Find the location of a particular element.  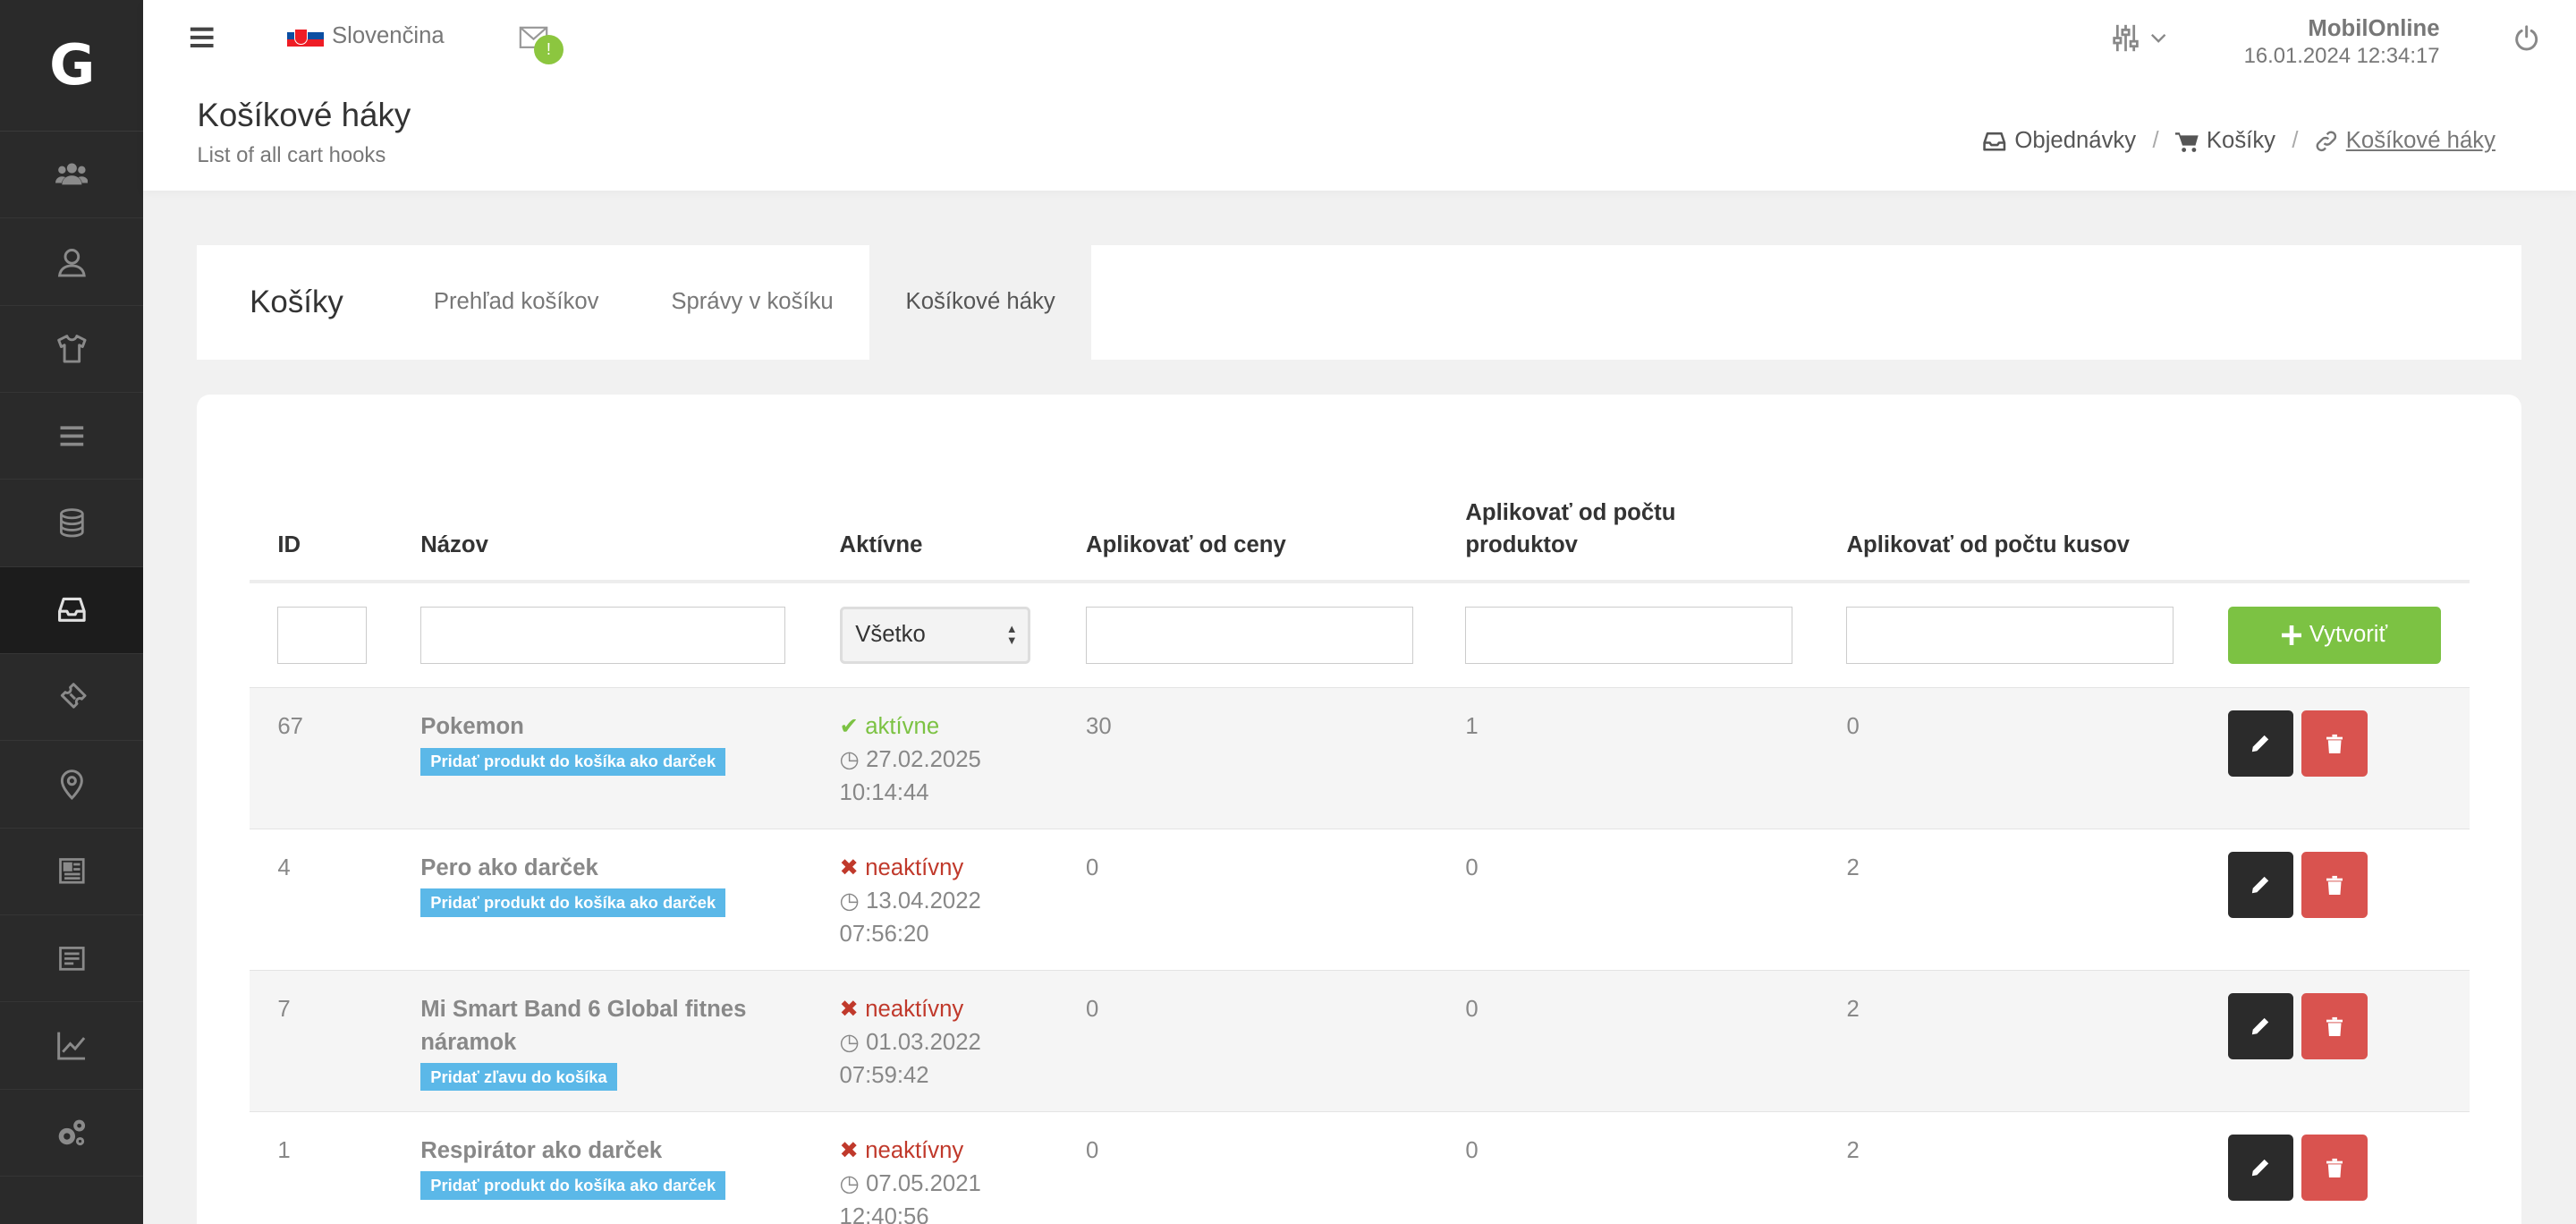

create-button: Vytvoriť is located at coordinates (2334, 635).